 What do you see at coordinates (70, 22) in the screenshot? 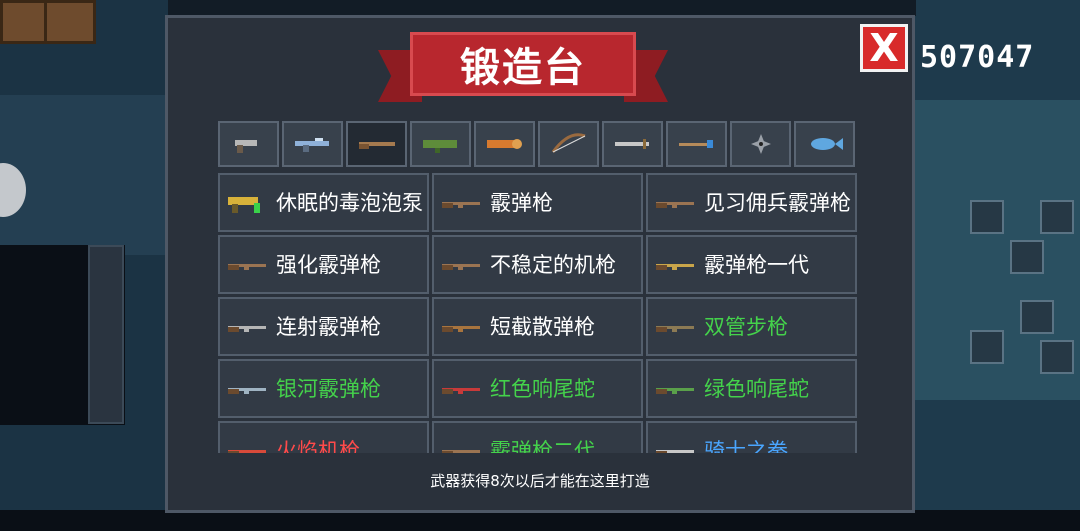
I see `picture-frame` at bounding box center [70, 22].